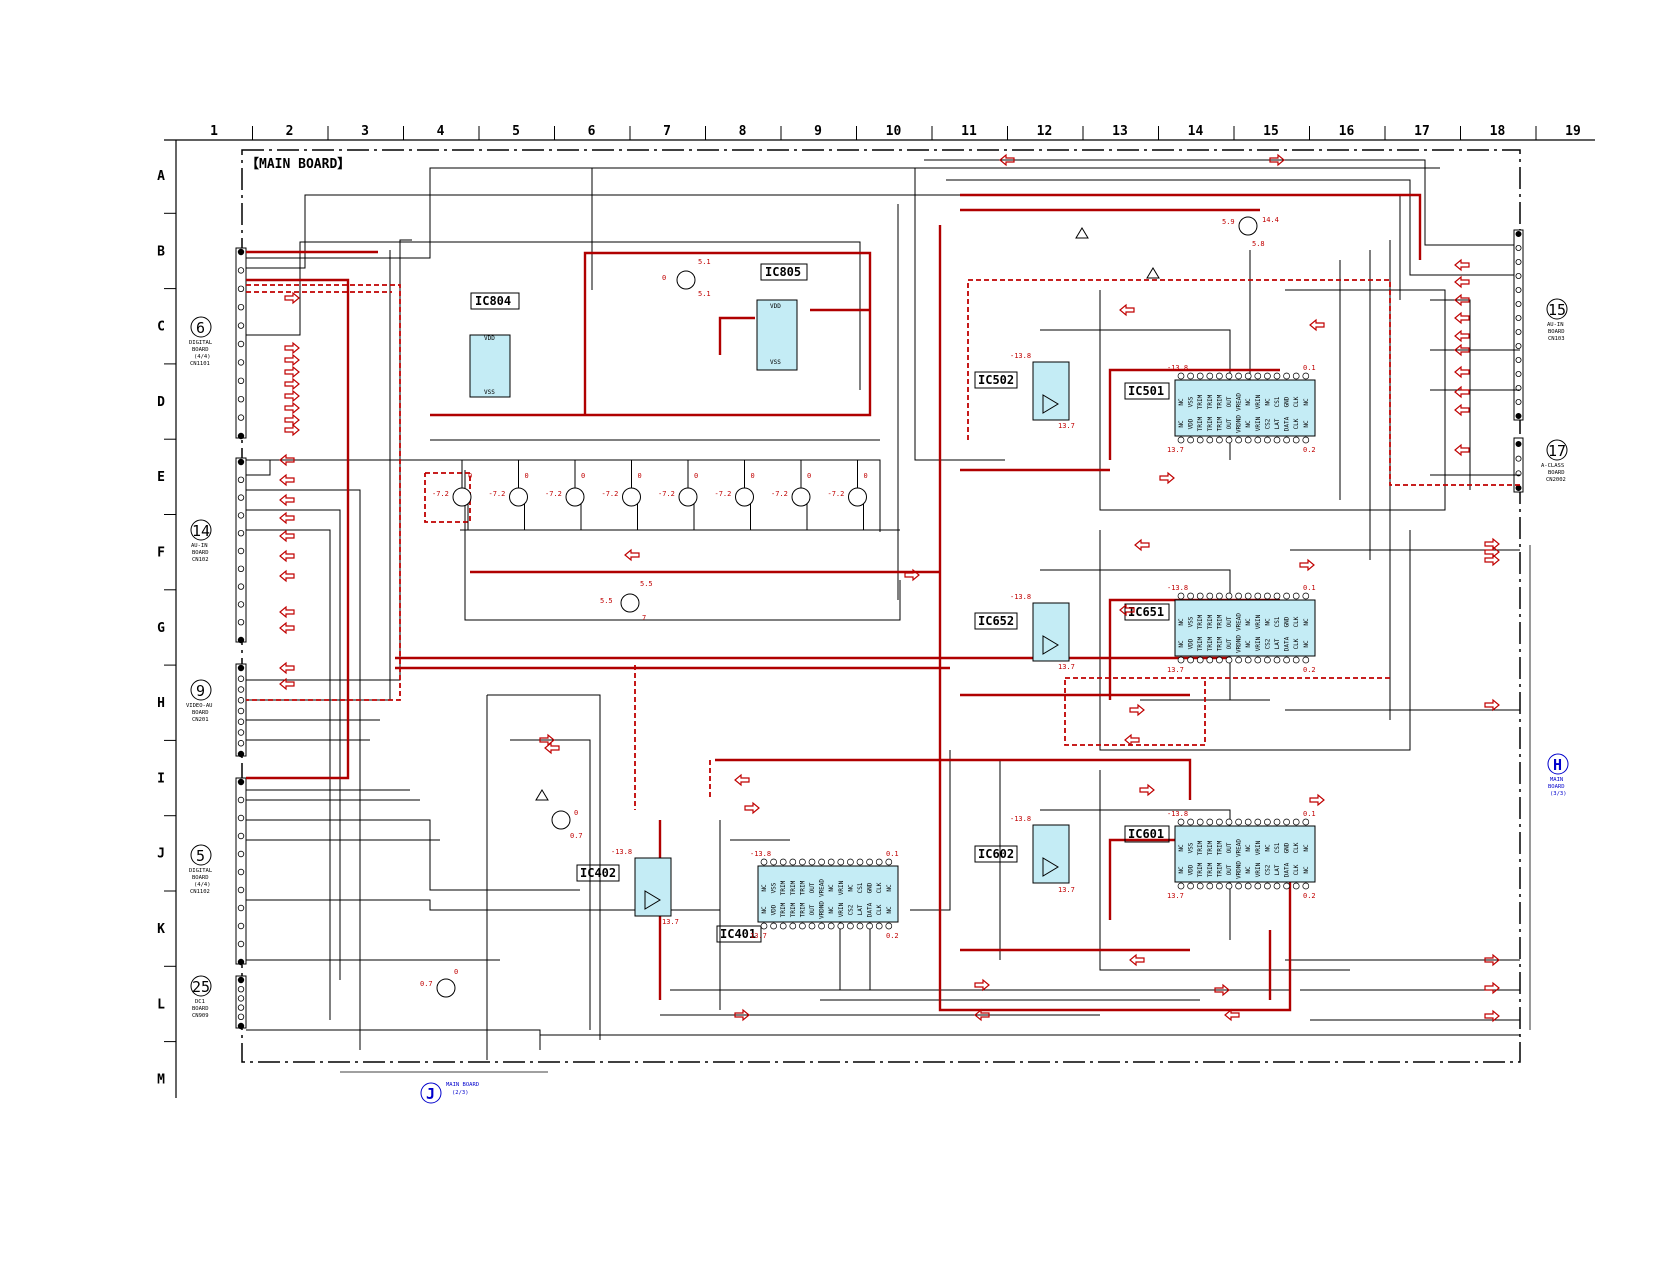  What do you see at coordinates (667, 131) in the screenshot?
I see `column-label-7: 7` at bounding box center [667, 131].